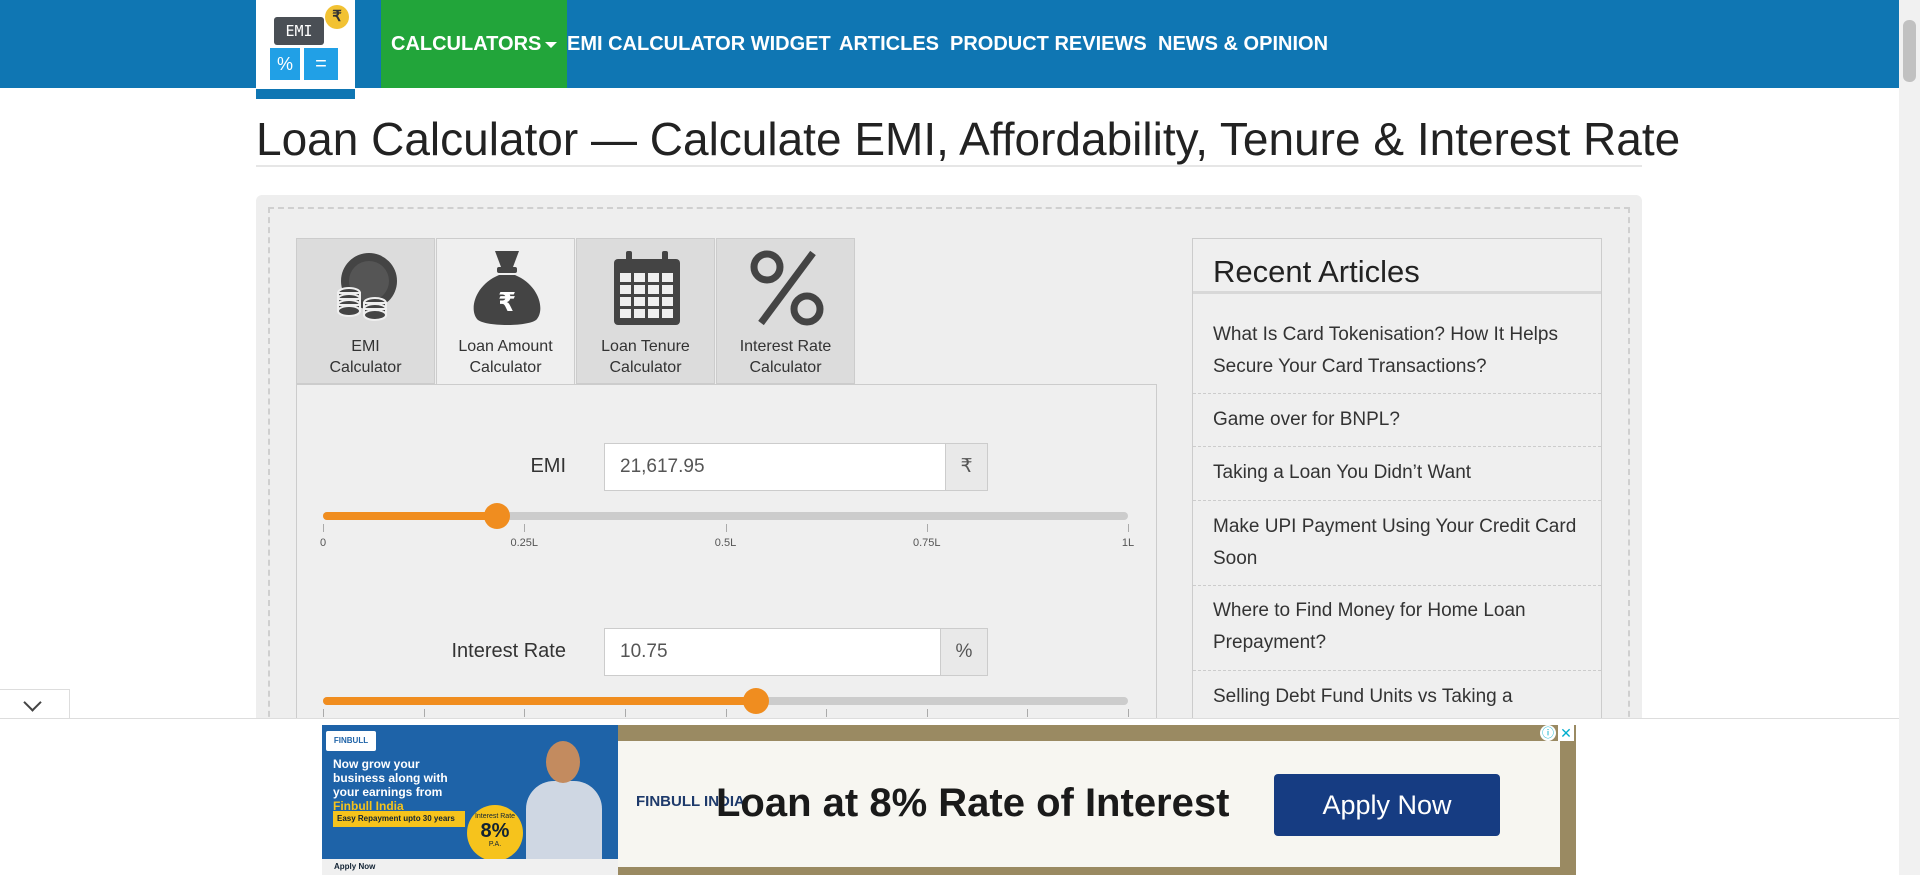  What do you see at coordinates (524, 543) in the screenshot?
I see `emi-slider-tick-label: 0.25L` at bounding box center [524, 543].